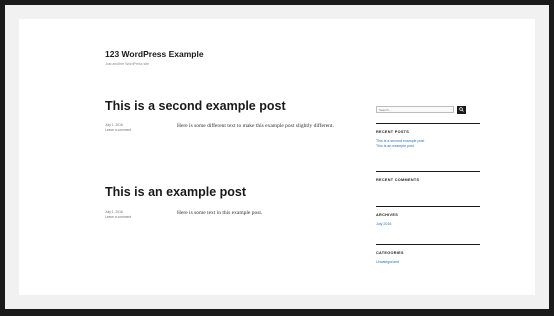 The width and height of the screenshot is (554, 316). What do you see at coordinates (235, 106) in the screenshot?
I see `post-title: This is a second example post` at bounding box center [235, 106].